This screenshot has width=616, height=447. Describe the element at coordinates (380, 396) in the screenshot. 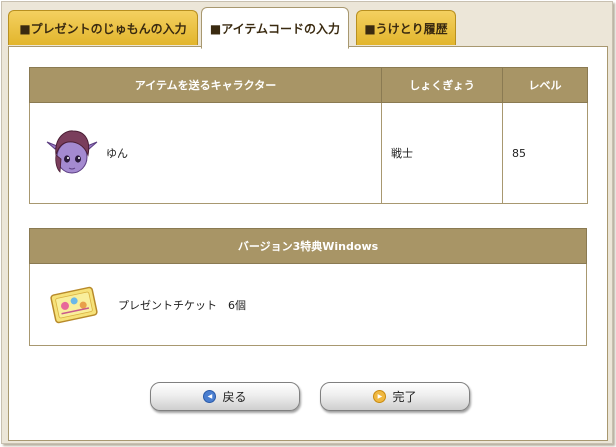

I see `forward-arrow-icon: ▶` at that location.